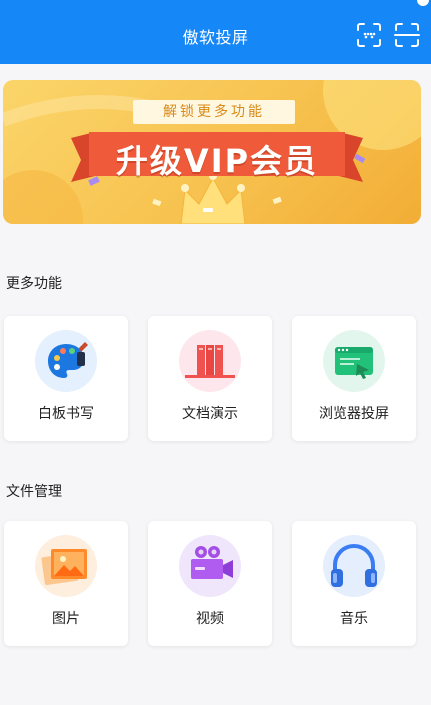 The image size is (431, 705). I want to click on banner-headline: 升级VIP会员, so click(217, 161).